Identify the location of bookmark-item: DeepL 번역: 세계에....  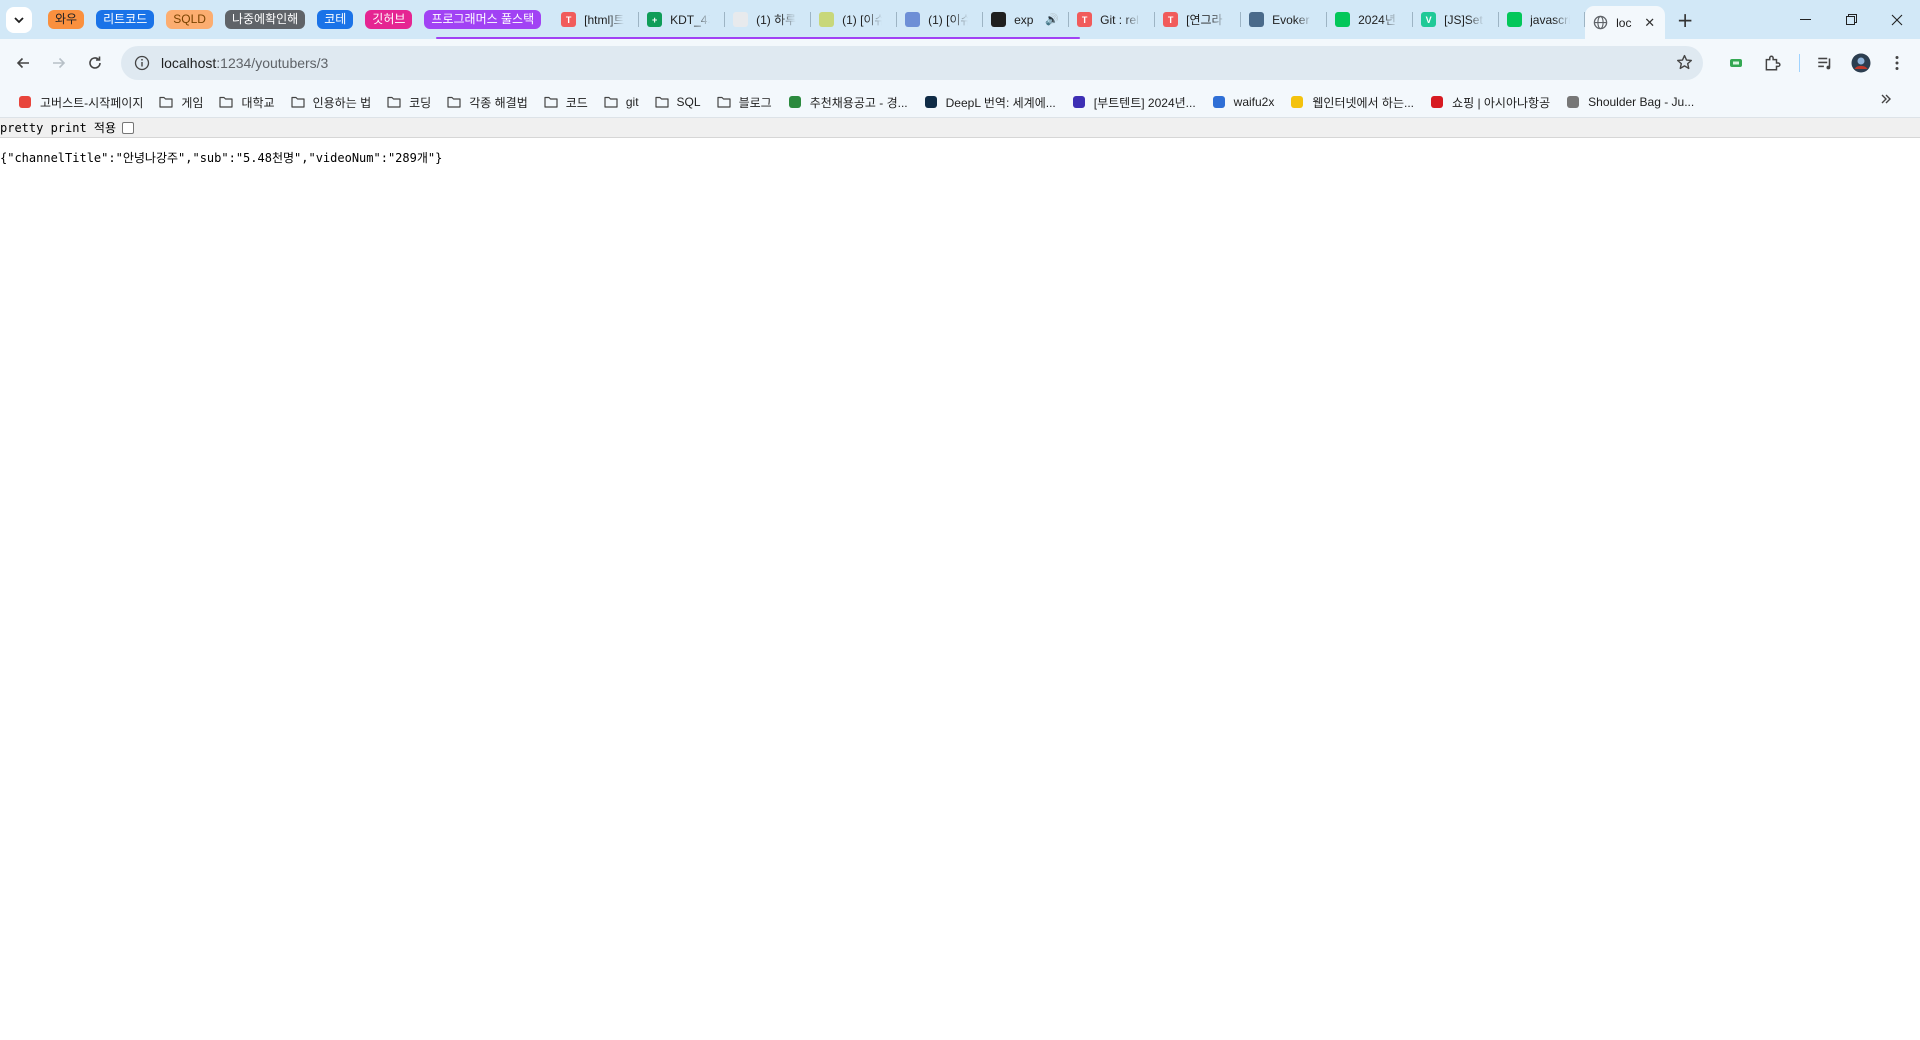
(990, 102).